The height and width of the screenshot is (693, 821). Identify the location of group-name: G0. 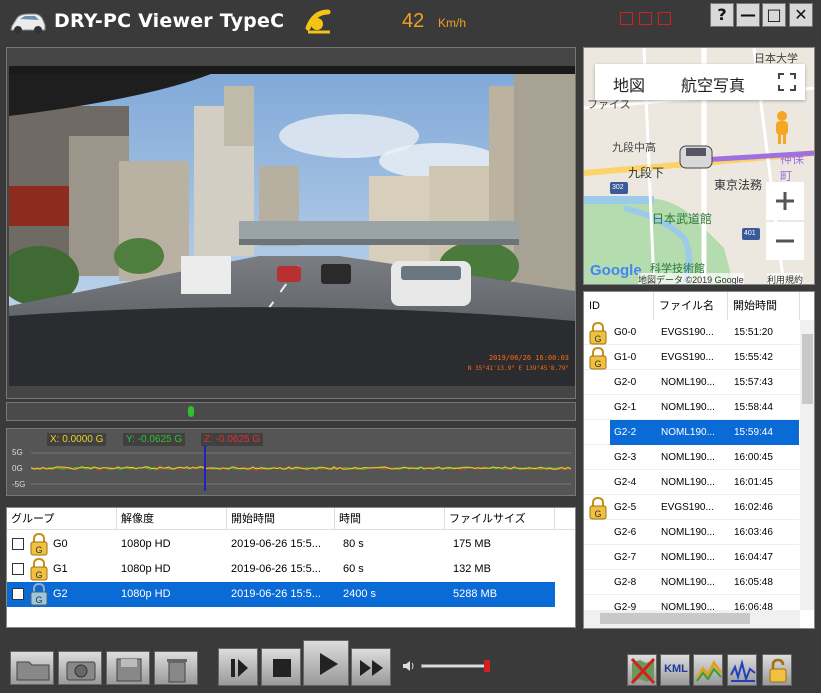
(60, 544).